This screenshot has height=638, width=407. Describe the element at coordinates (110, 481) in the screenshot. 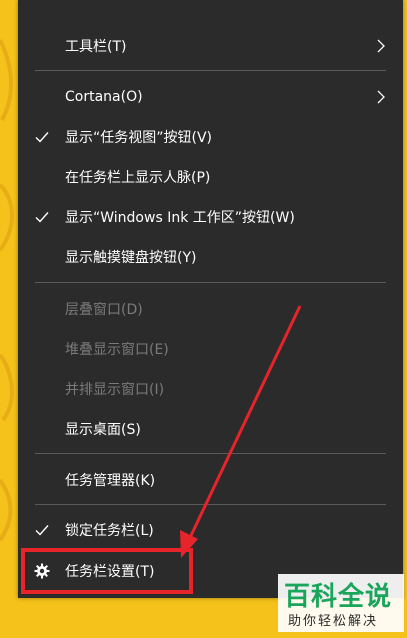

I see `menu-item-label: 任务管理器(K)` at that location.